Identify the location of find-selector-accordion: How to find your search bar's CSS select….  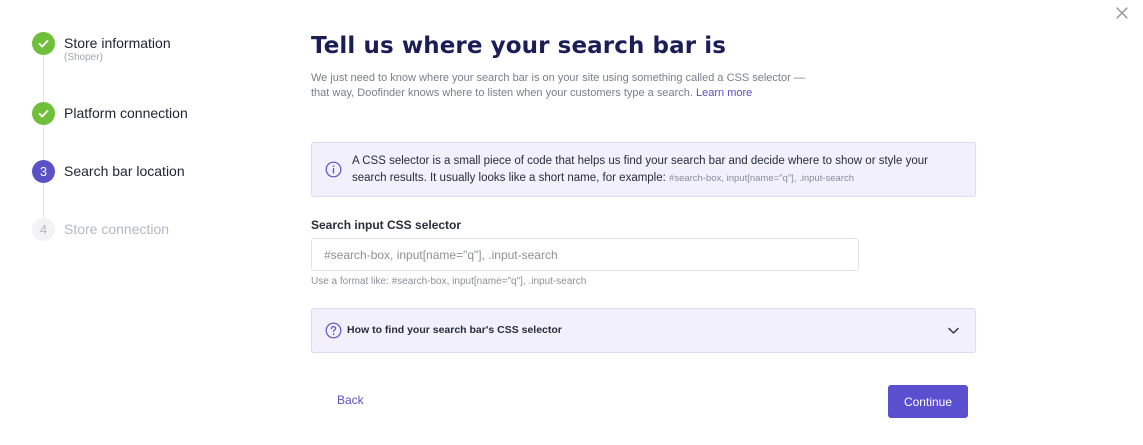
(643, 330).